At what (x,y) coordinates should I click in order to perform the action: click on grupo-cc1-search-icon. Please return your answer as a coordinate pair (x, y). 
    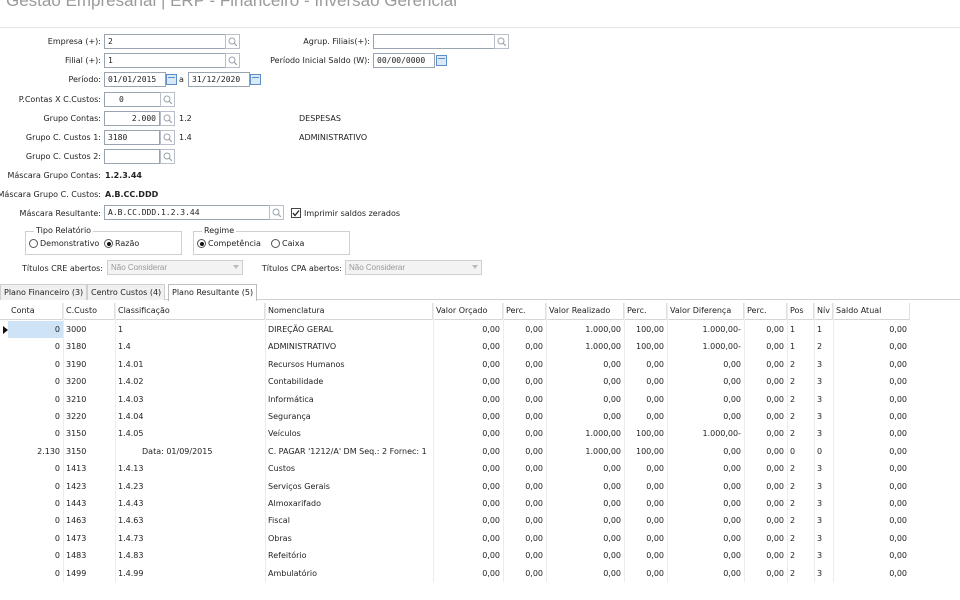
    Looking at the image, I should click on (167, 137).